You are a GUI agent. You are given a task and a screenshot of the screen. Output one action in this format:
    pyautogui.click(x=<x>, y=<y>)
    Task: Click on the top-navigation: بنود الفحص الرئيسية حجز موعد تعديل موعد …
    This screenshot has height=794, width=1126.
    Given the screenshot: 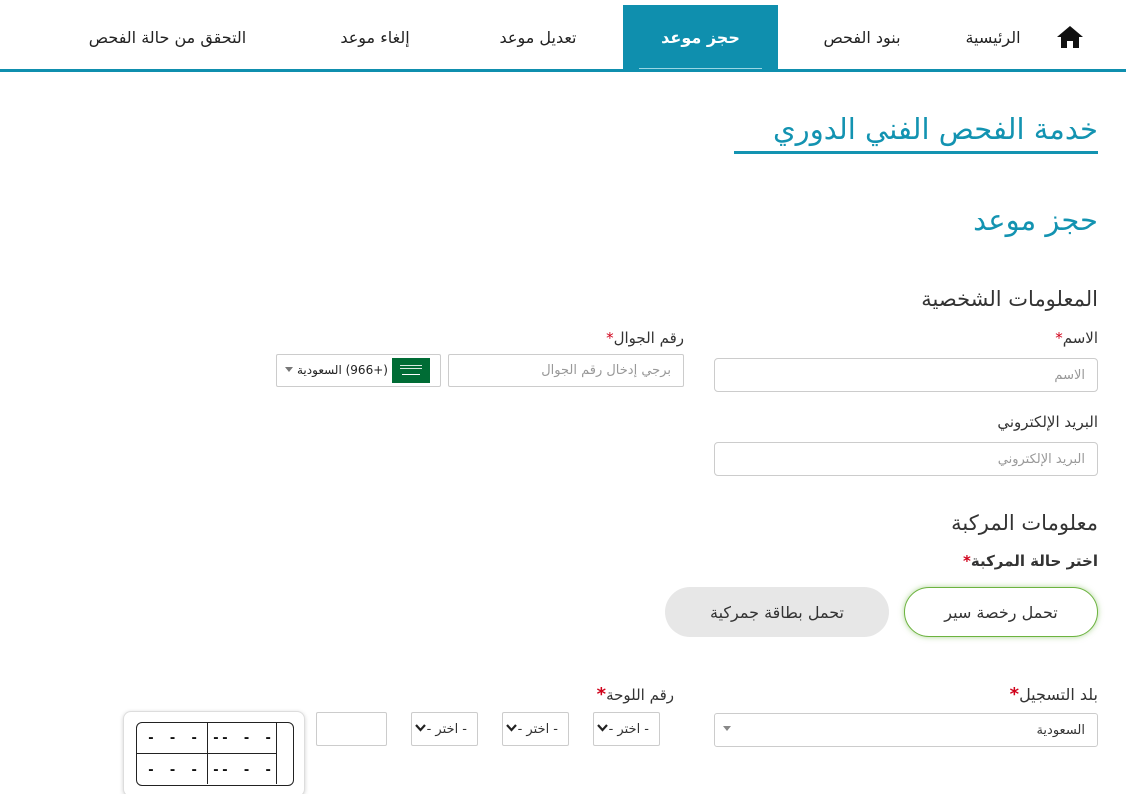 What is the action you would take?
    pyautogui.click(x=563, y=36)
    